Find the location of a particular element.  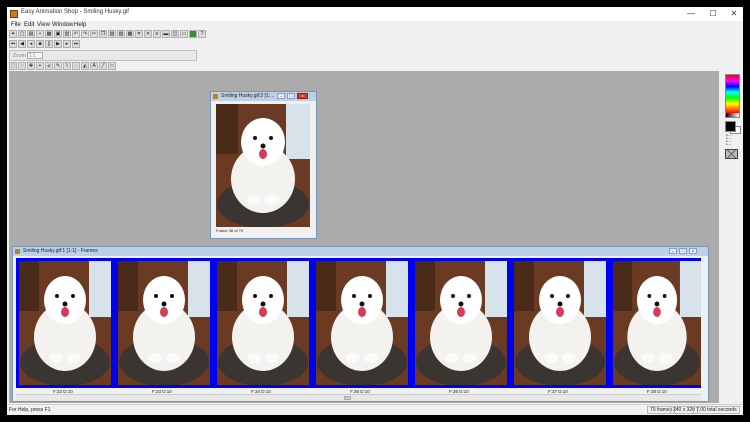

preview-frame-image is located at coordinates (263, 165).